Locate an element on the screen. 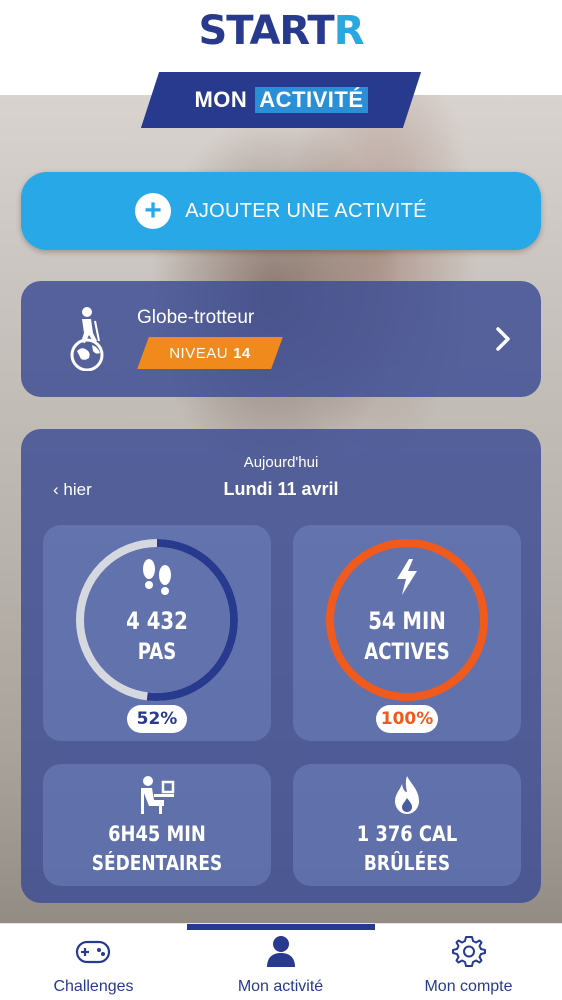 The width and height of the screenshot is (562, 1000). bottom-navigation: Challenges Mon activité Mon compte is located at coordinates (281, 961).